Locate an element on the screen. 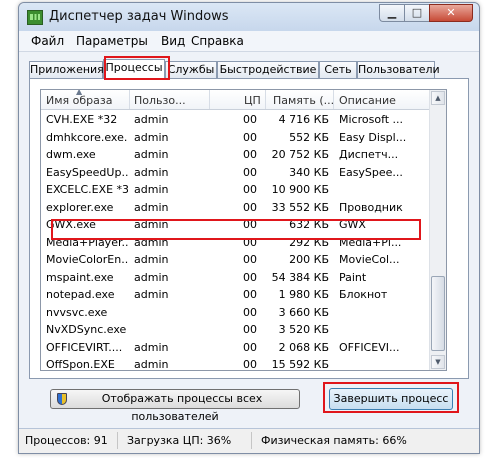 The height and width of the screenshot is (458, 500). menu-view: Вид is located at coordinates (173, 41).